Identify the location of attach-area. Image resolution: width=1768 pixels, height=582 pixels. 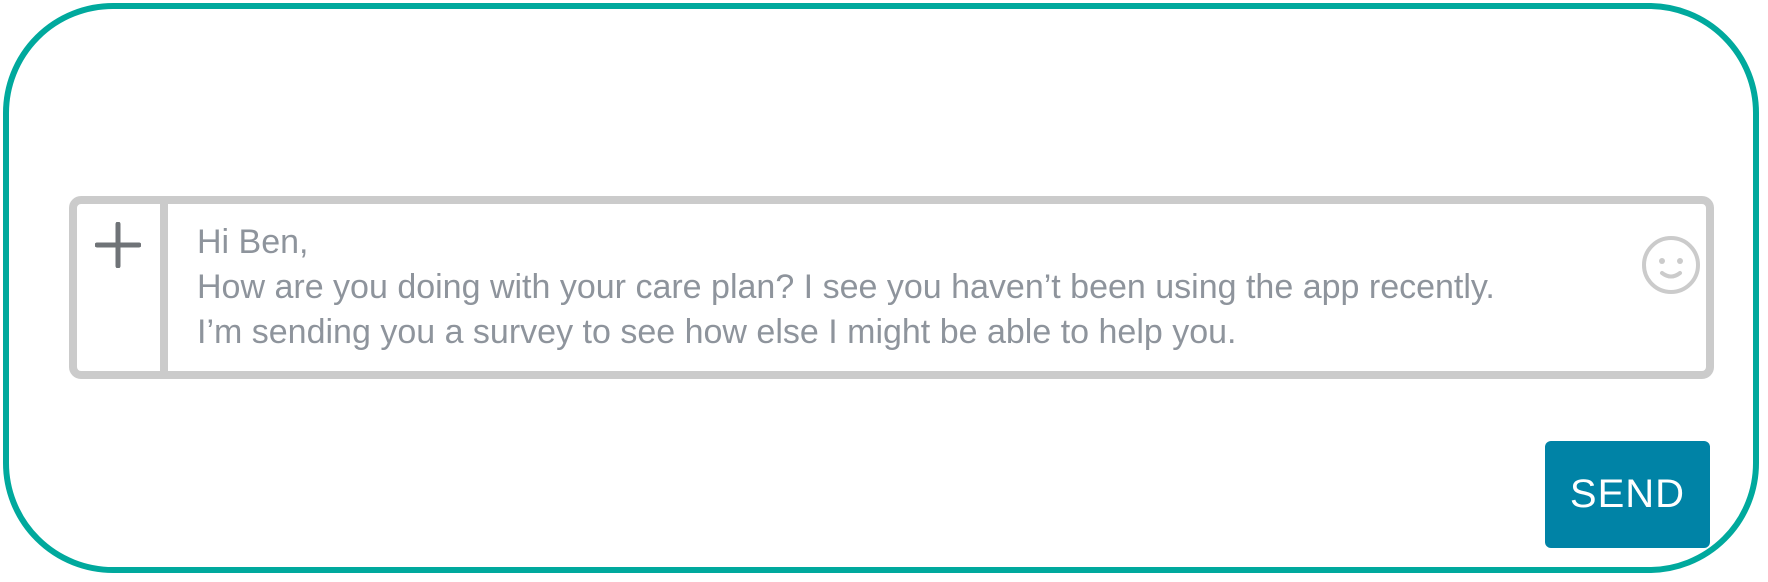
(122, 287).